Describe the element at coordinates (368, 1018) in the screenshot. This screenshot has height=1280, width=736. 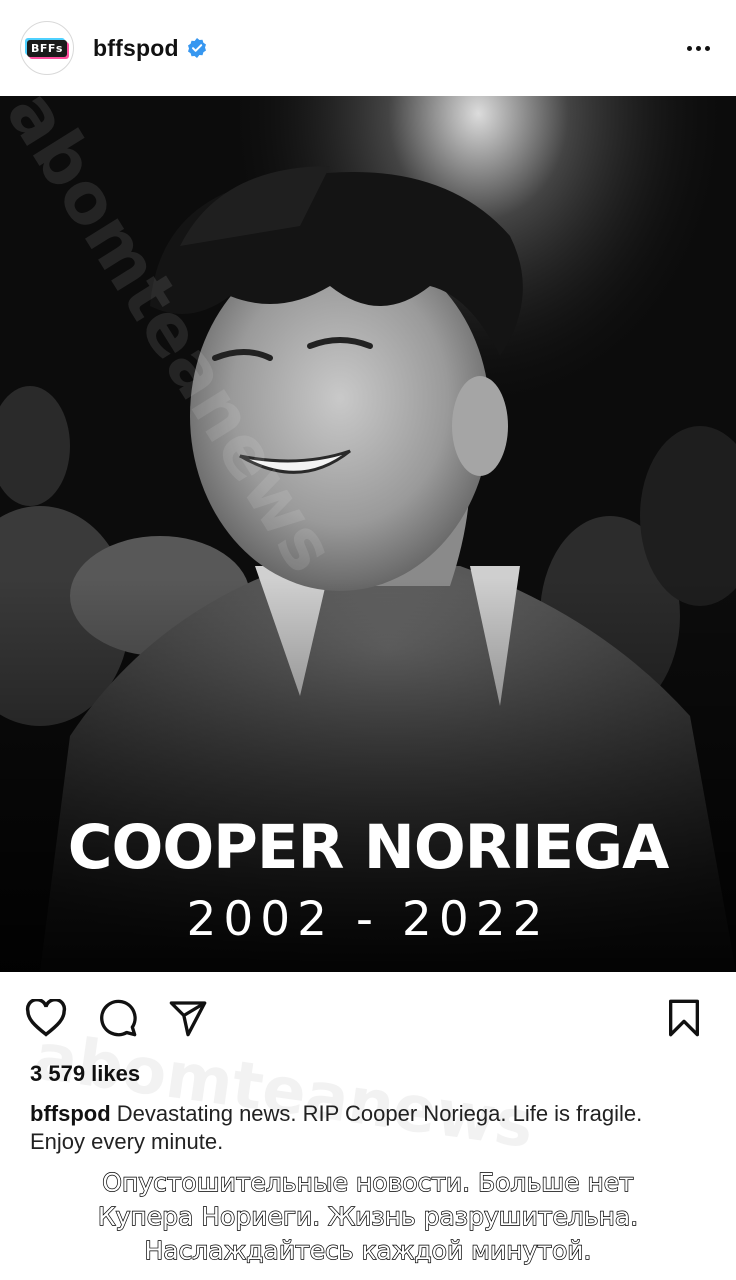
I see `post-actions` at that location.